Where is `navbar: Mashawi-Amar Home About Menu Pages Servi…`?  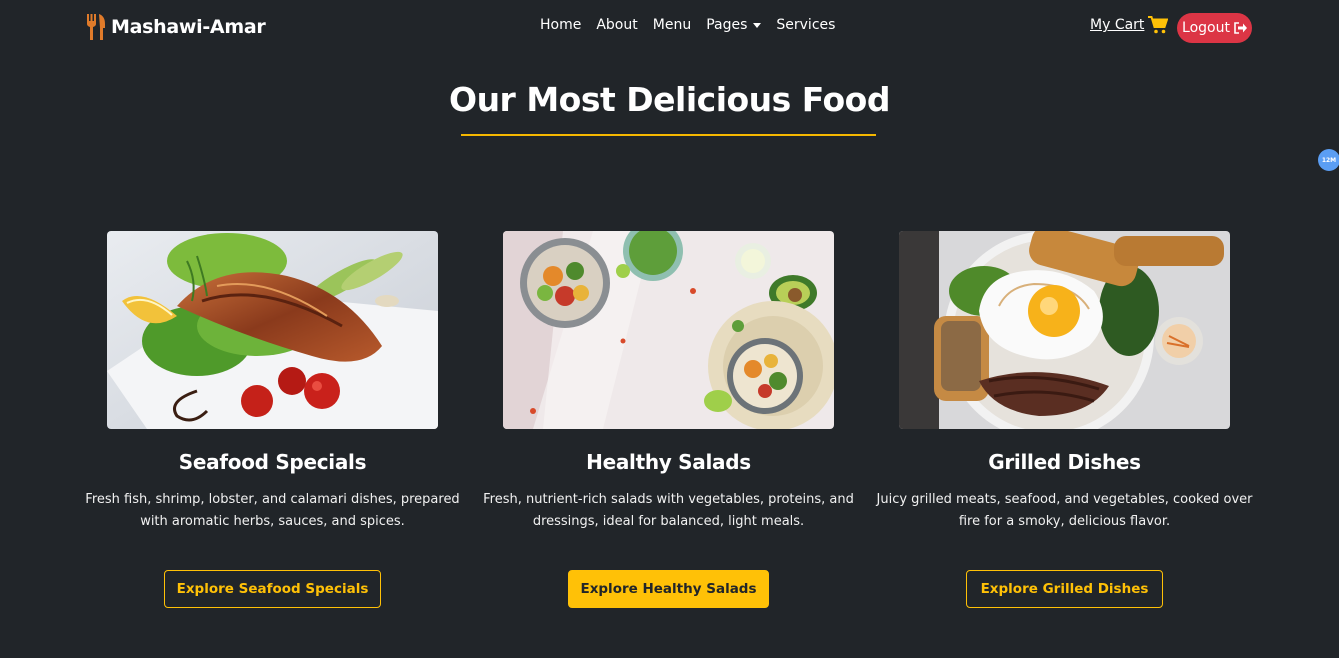
navbar: Mashawi-Amar Home About Menu Pages Servi… is located at coordinates (669, 27).